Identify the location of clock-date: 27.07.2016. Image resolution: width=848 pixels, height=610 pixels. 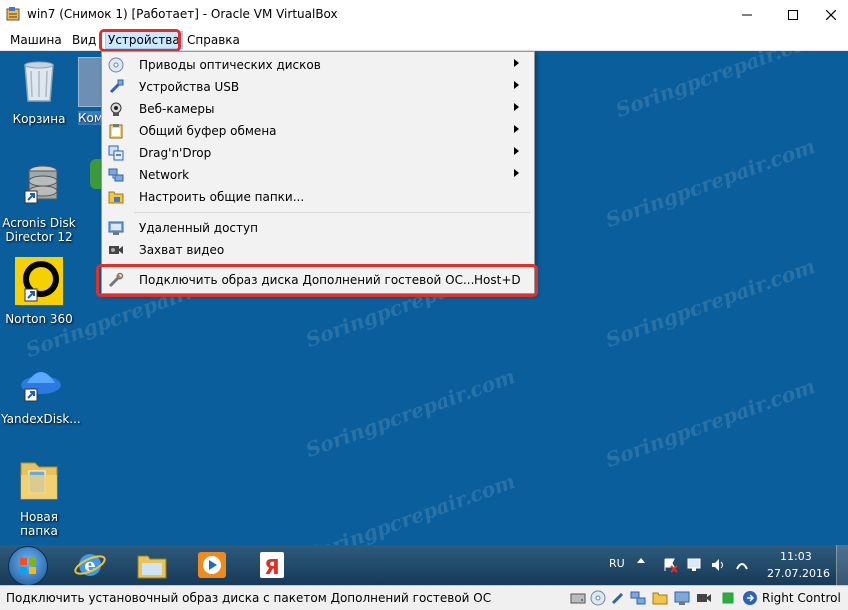
(798, 573).